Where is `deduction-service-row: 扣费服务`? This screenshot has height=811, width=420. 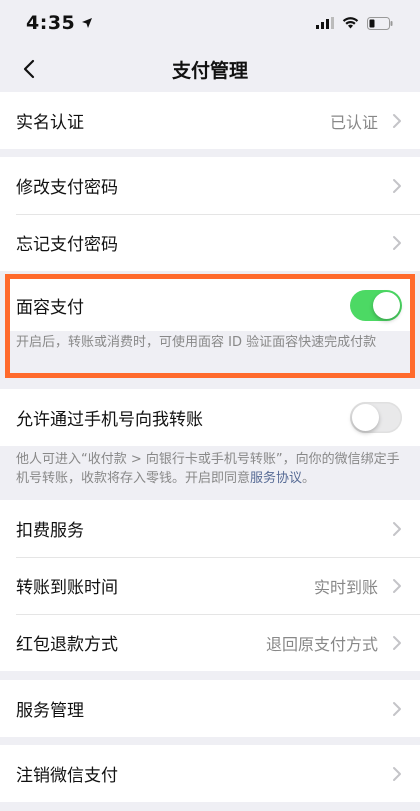 deduction-service-row: 扣费服务 is located at coordinates (210, 528).